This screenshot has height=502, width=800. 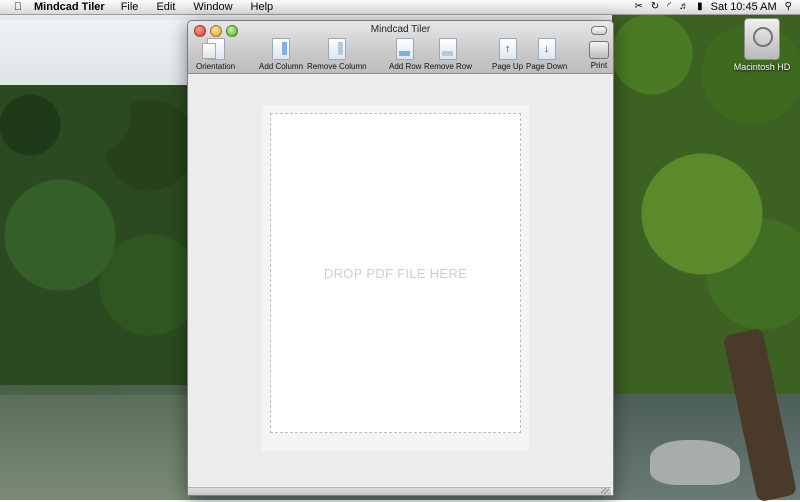 What do you see at coordinates (95, 447) in the screenshot?
I see `wallpaper-water-left` at bounding box center [95, 447].